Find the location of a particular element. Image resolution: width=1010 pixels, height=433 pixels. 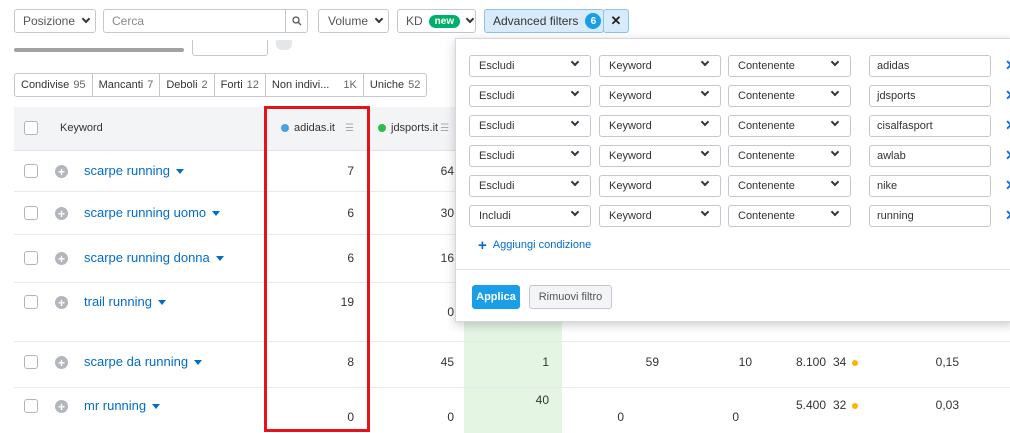

tab-forti: Forti 12 is located at coordinates (240, 85).